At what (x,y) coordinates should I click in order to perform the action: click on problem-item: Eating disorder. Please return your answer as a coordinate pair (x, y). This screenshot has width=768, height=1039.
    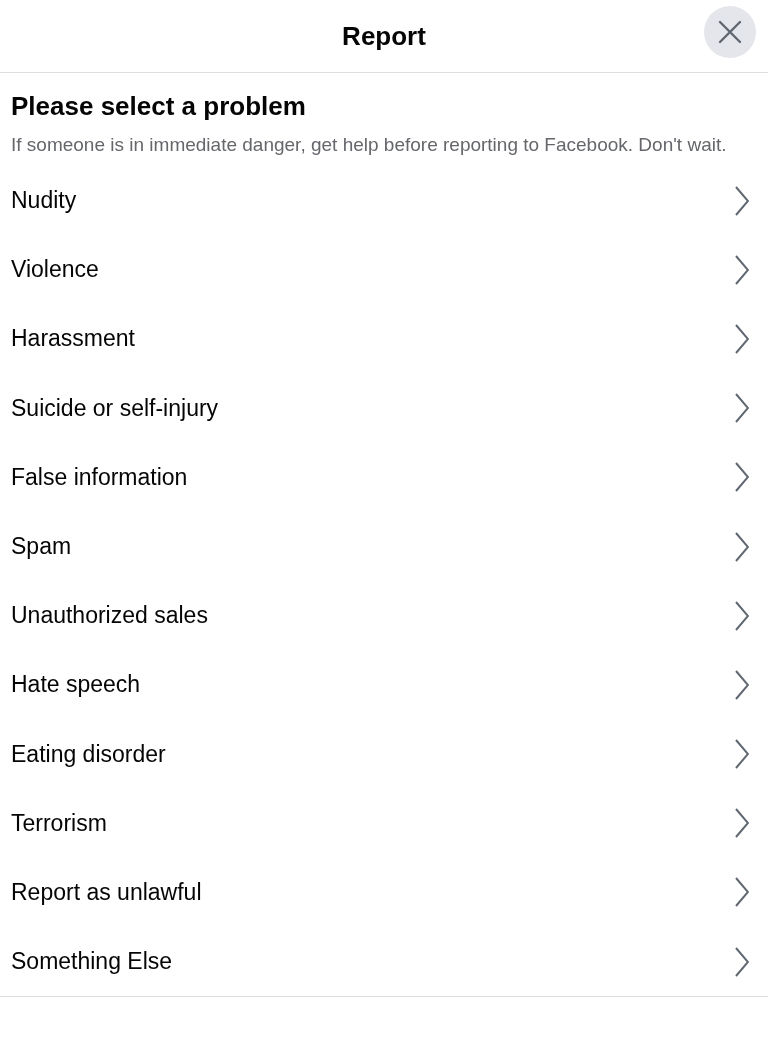
    Looking at the image, I should click on (384, 754).